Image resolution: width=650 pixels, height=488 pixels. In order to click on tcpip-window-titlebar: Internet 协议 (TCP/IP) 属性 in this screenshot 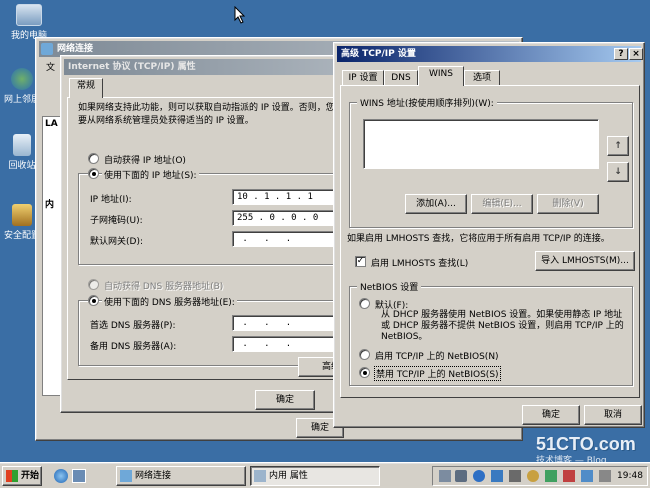, I will do `click(214, 67)`.